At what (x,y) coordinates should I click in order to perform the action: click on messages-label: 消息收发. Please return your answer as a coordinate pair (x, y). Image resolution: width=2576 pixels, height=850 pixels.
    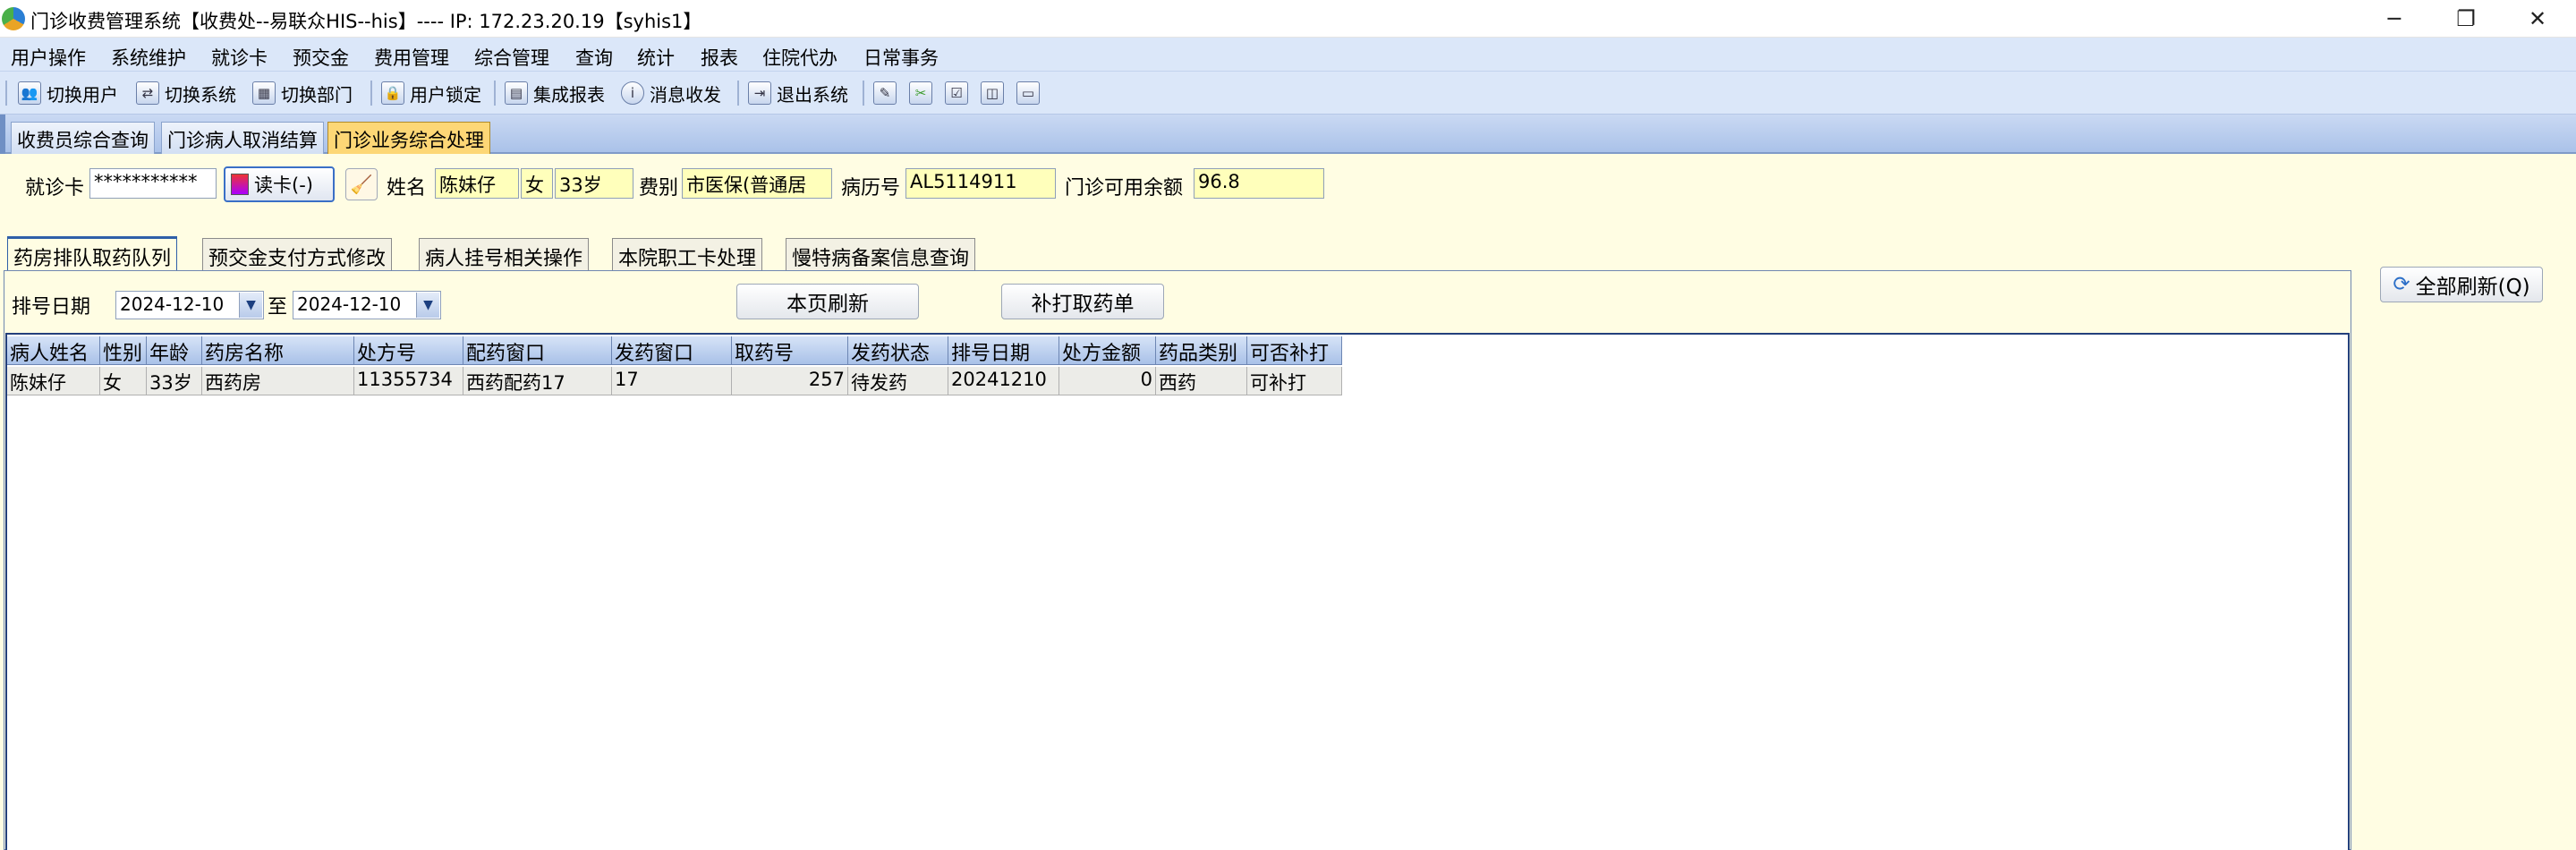
    Looking at the image, I should click on (685, 94).